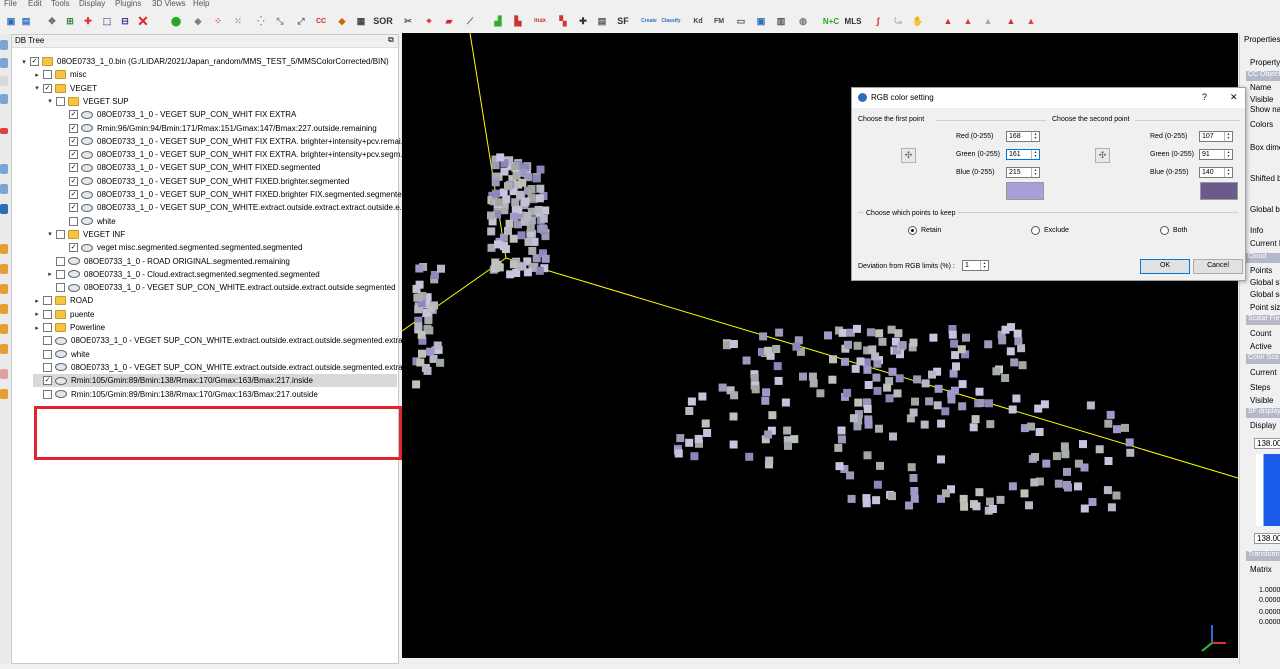 This screenshot has width=1280, height=669. What do you see at coordinates (583, 21) in the screenshot?
I see `add-icon: ✚` at bounding box center [583, 21].